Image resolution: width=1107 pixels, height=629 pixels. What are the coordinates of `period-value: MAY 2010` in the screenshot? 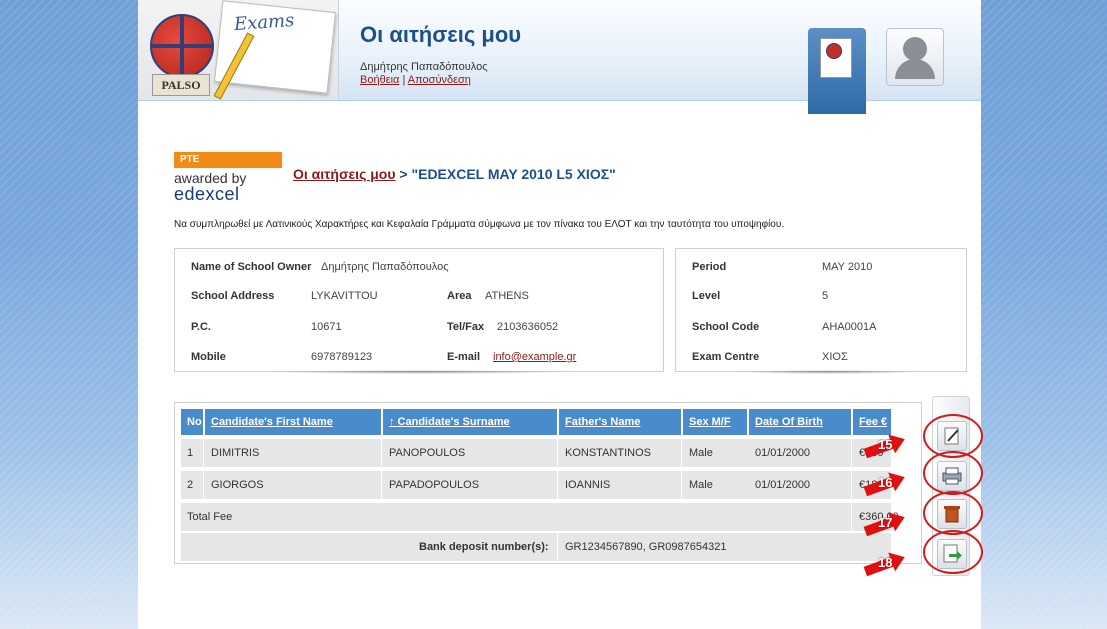 It's located at (847, 267).